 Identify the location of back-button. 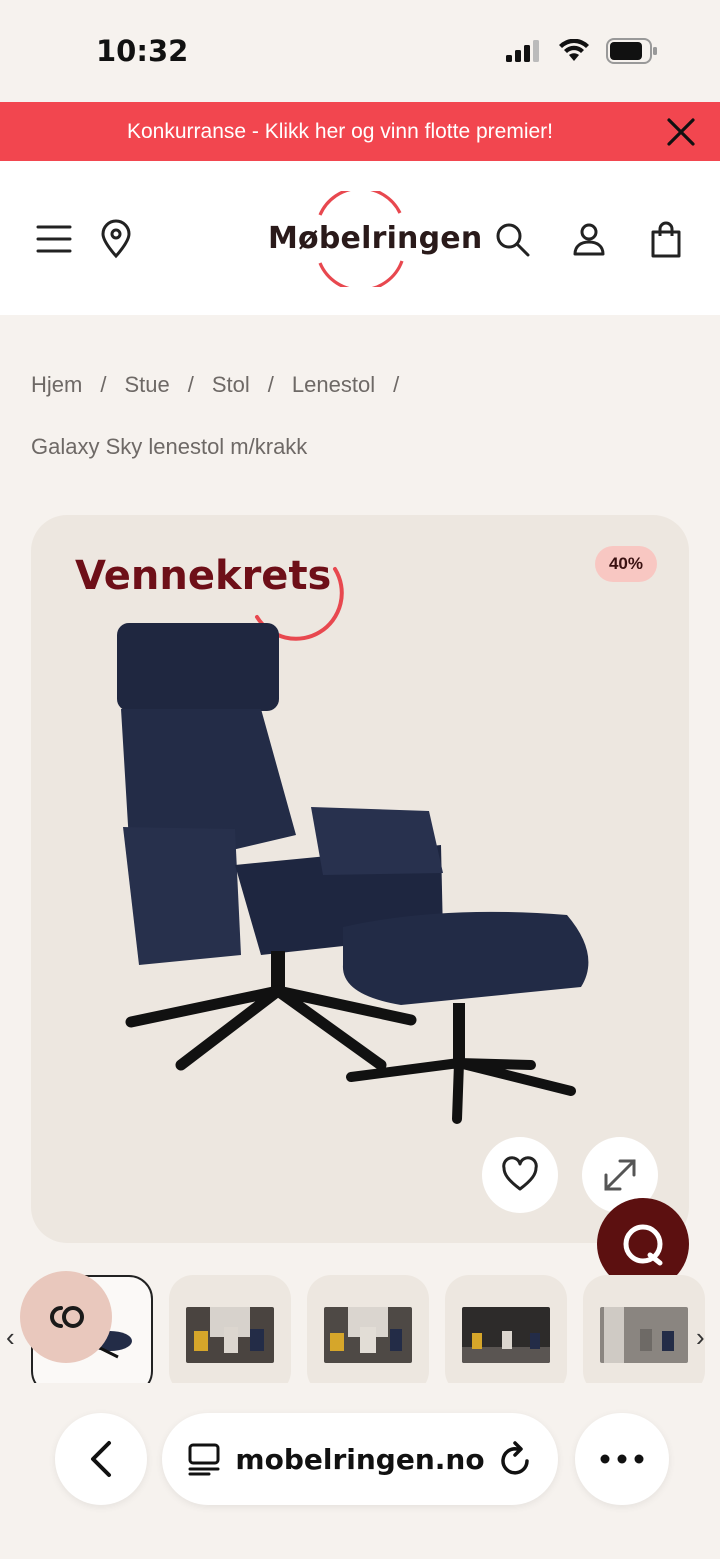
(101, 1459).